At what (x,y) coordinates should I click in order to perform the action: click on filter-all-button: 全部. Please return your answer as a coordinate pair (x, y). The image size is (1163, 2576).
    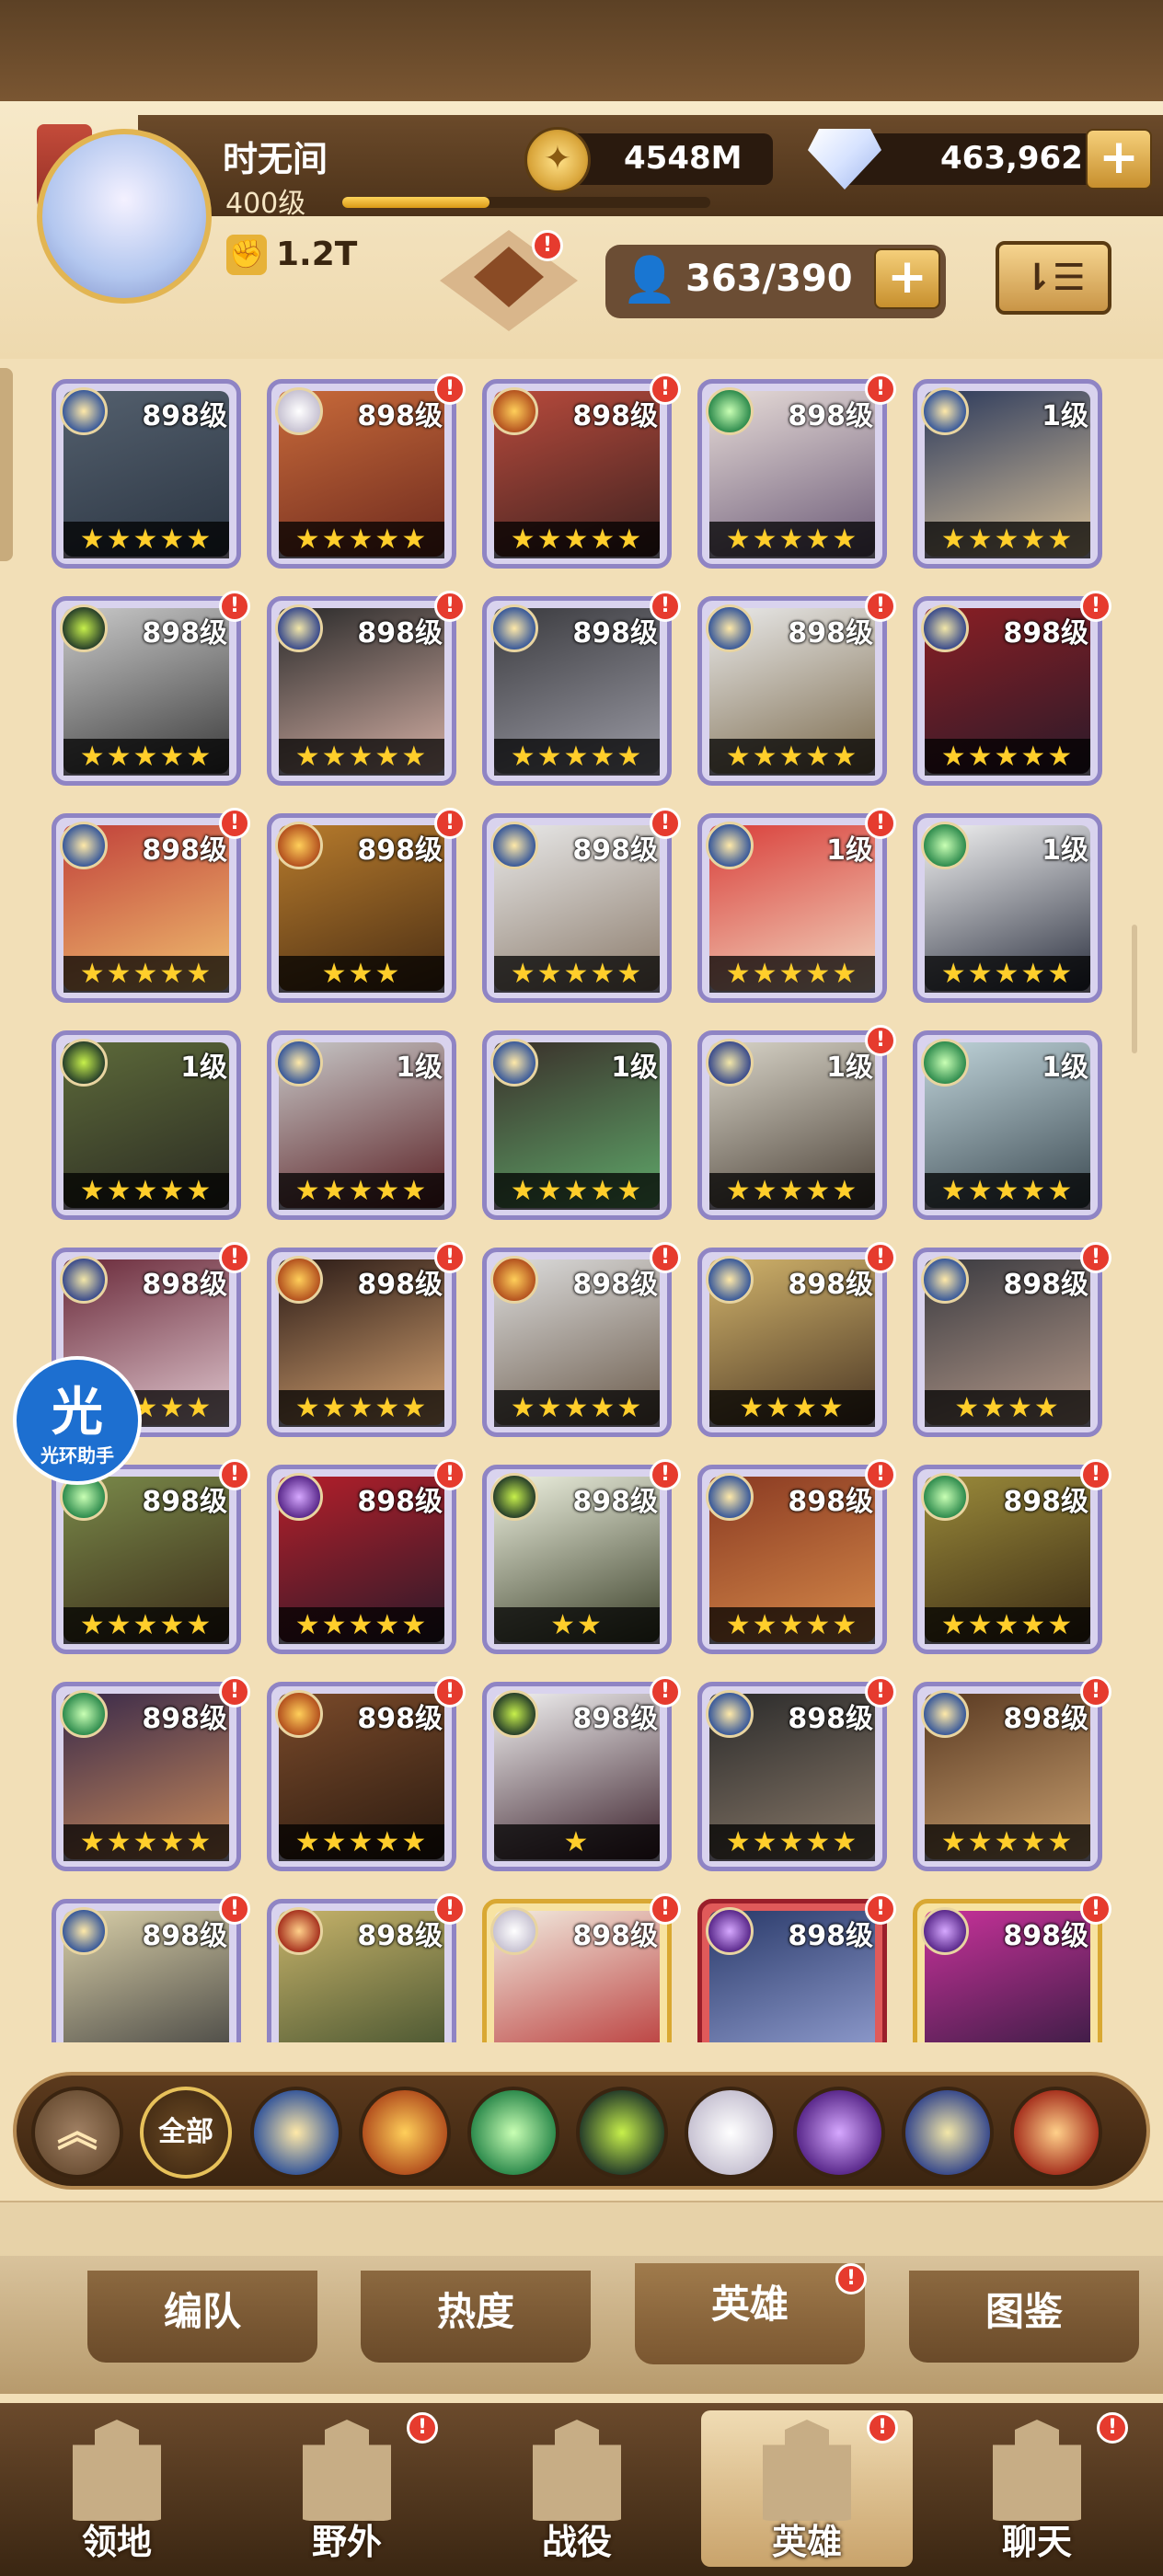
    Looking at the image, I should click on (186, 2133).